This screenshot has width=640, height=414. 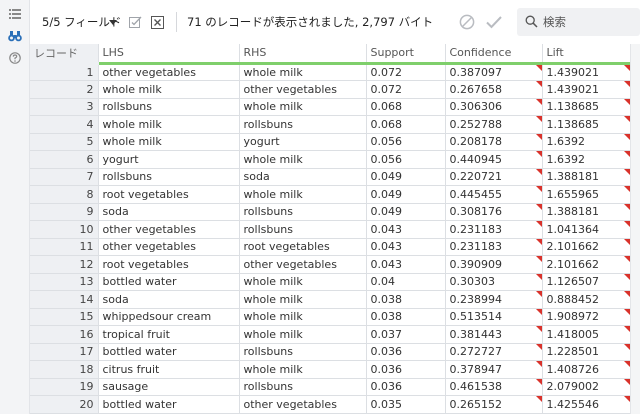 What do you see at coordinates (303, 142) in the screenshot?
I see `rhs-cell: yogurt` at bounding box center [303, 142].